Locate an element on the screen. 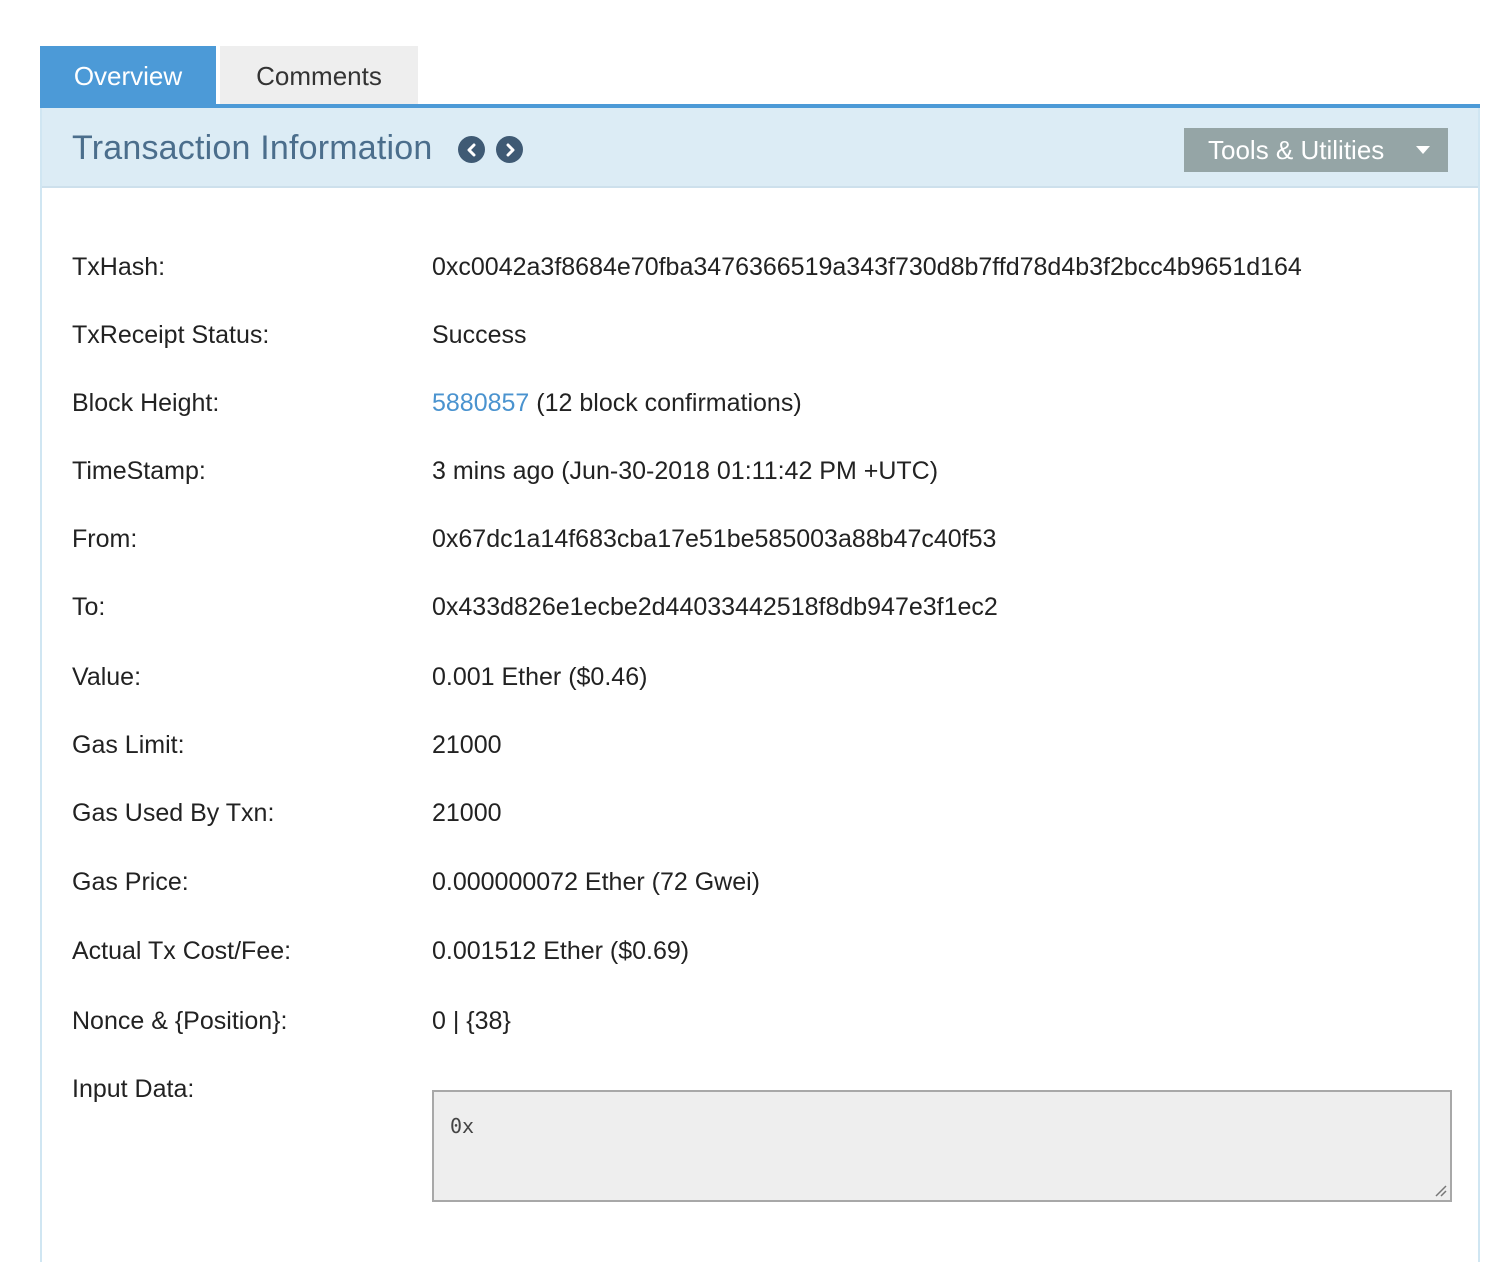 The height and width of the screenshot is (1262, 1512). tab-overview: Overview is located at coordinates (128, 76).